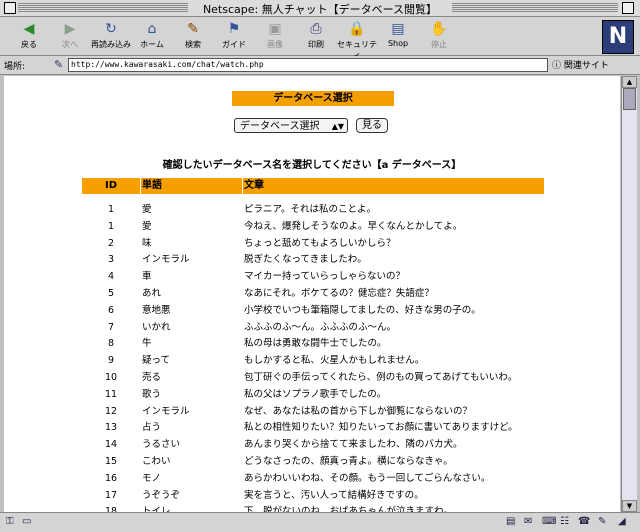 The height and width of the screenshot is (532, 640). I want to click on toolbar-button: ✋ 停止, so click(439, 36).